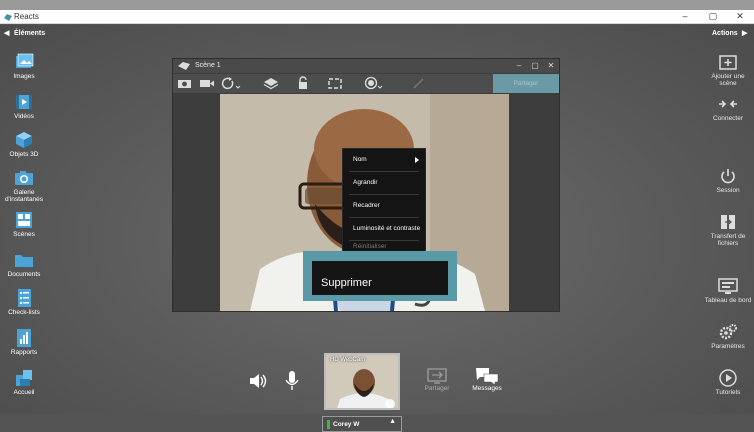  I want to click on scene-title: Scène 1, so click(208, 65).